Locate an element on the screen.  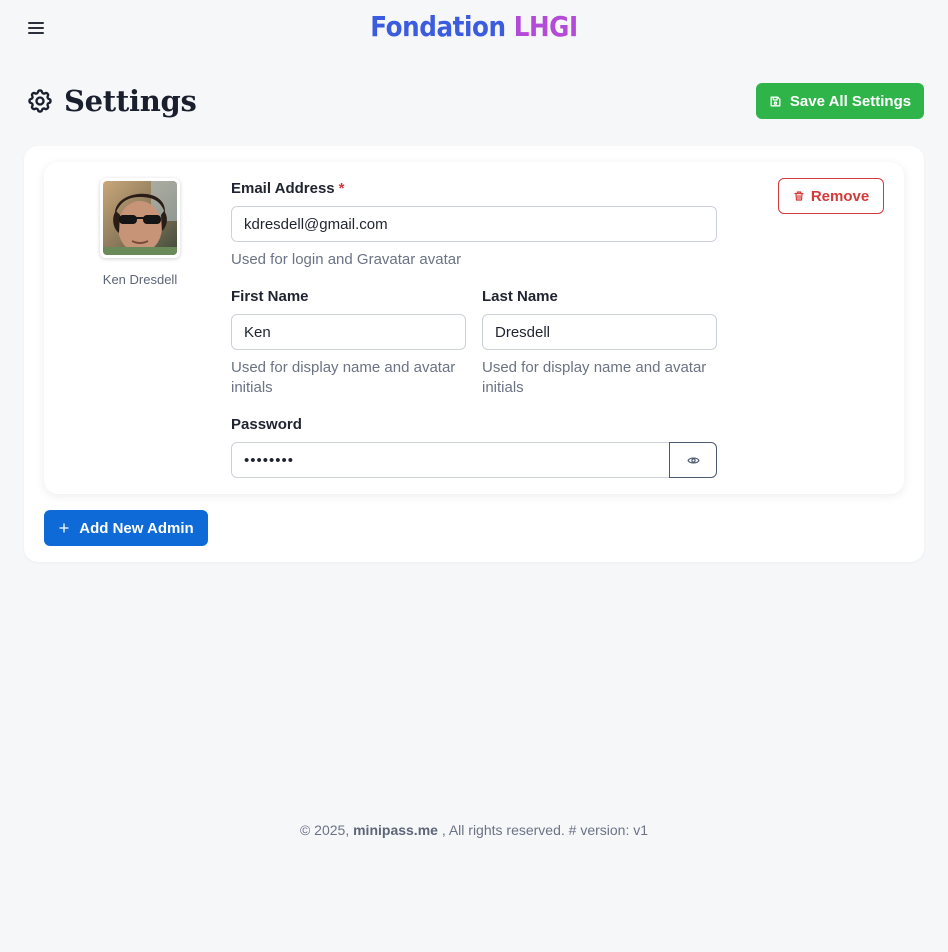
brand-part-1: Fondation is located at coordinates (438, 26).